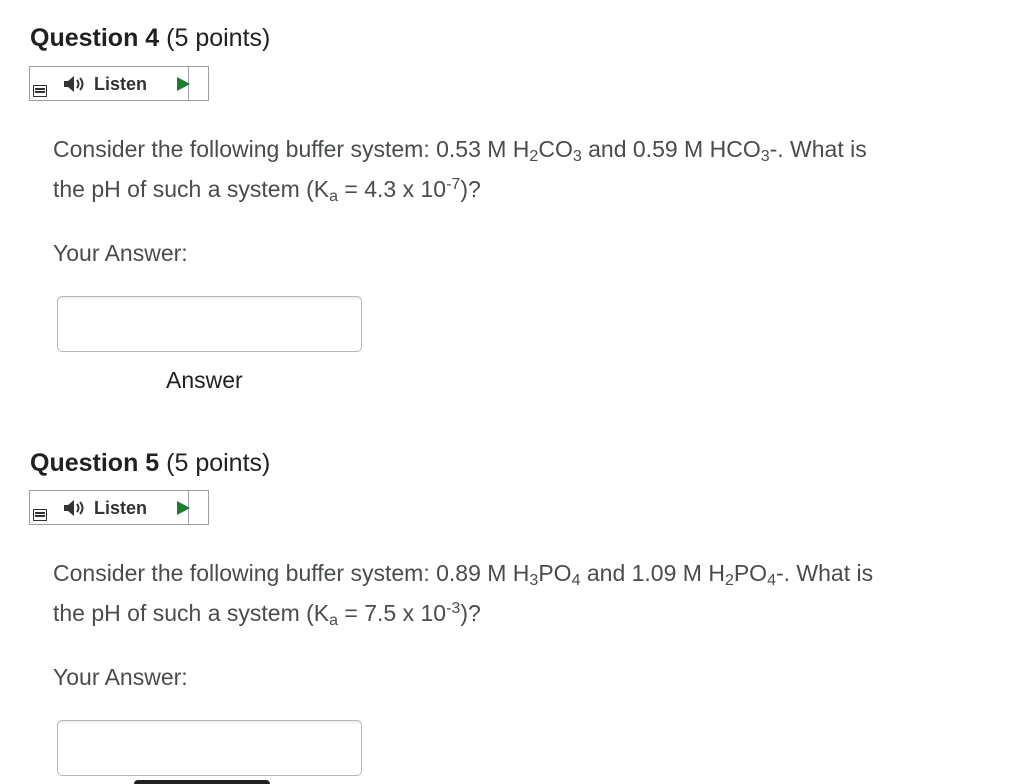 This screenshot has height=784, width=1024. Describe the element at coordinates (209, 748) in the screenshot. I see `answer-input-q5` at that location.